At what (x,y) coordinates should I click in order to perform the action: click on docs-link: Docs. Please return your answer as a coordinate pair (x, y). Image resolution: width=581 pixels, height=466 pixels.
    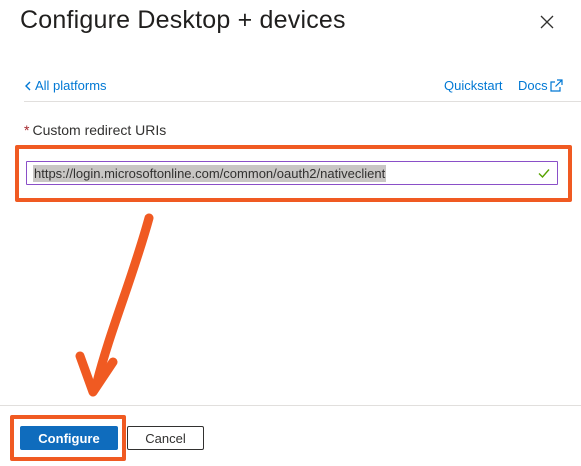
    Looking at the image, I should click on (540, 85).